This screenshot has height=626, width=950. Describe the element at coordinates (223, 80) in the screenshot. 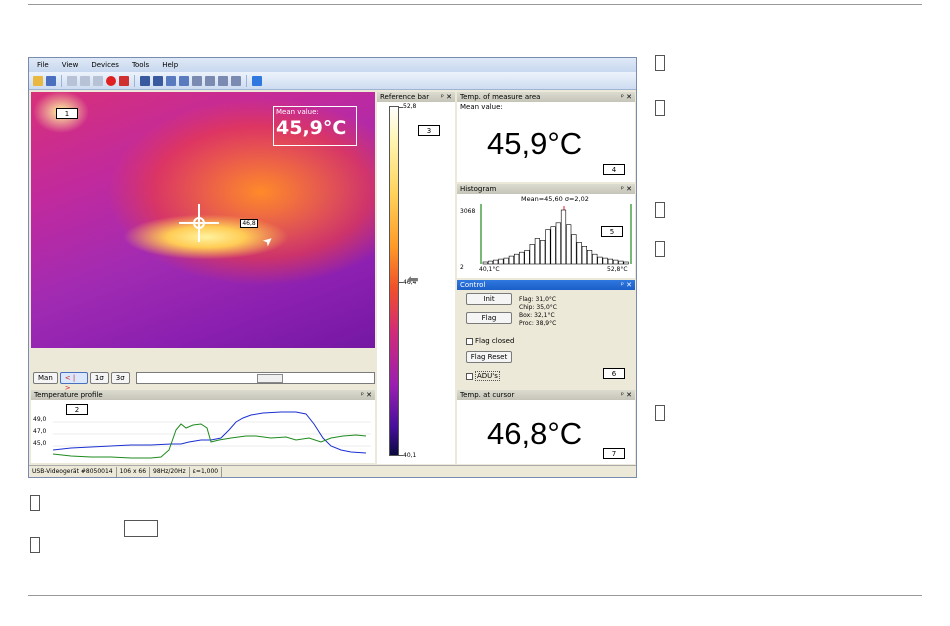

I see `cross-icon` at that location.